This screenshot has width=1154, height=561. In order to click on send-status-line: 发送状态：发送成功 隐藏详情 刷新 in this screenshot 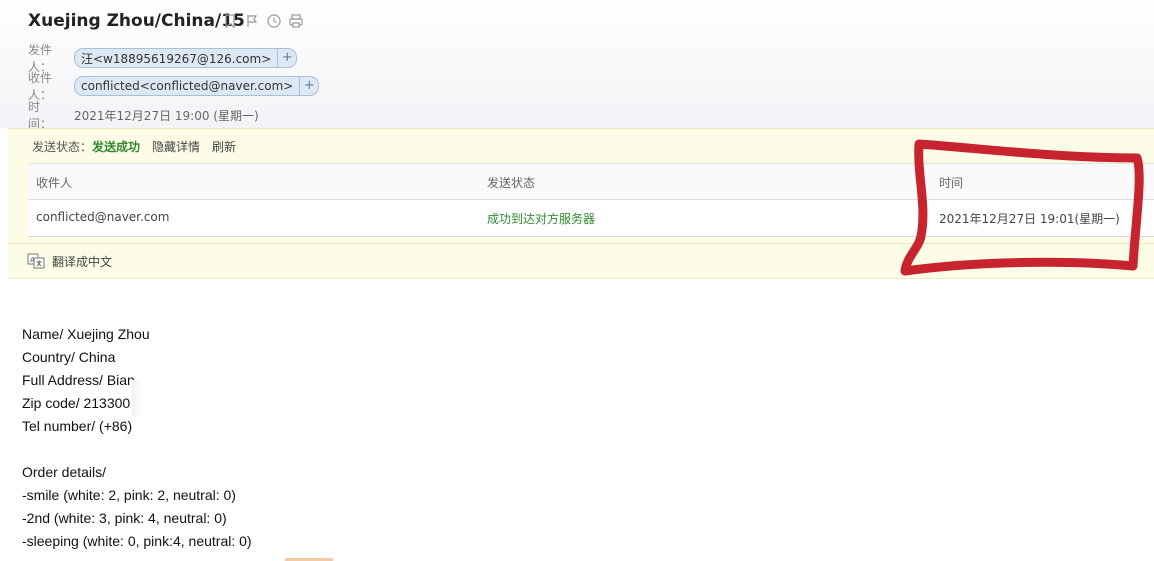, I will do `click(134, 146)`.